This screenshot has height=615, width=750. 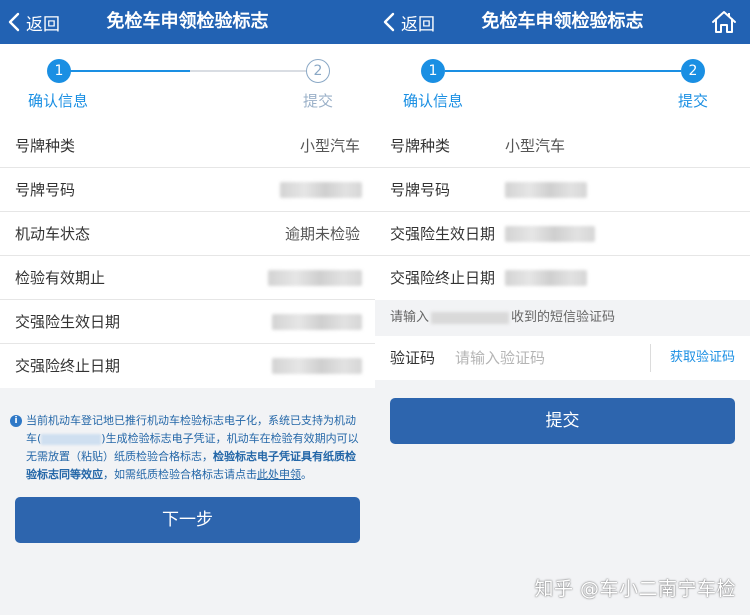 What do you see at coordinates (60, 278) in the screenshot?
I see `row-label: 检验有效期止` at bounding box center [60, 278].